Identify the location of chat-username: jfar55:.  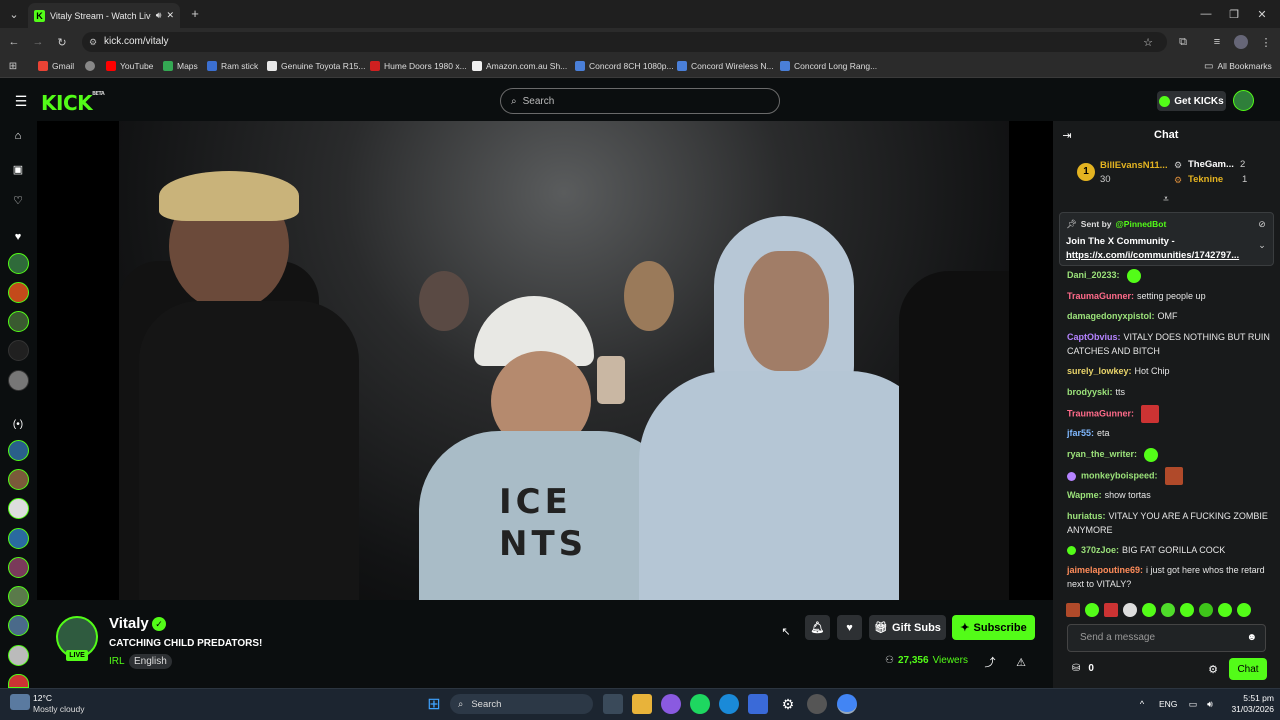
(1080, 433).